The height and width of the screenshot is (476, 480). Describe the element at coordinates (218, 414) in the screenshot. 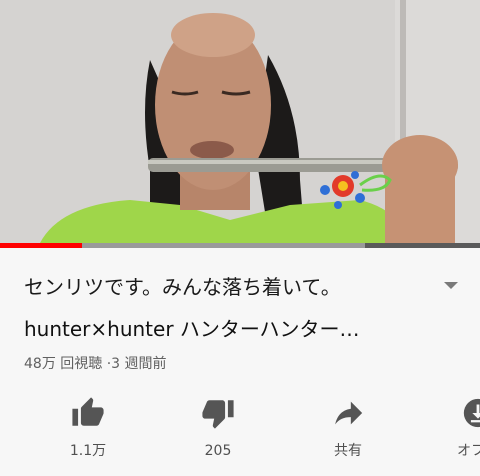

I see `thumbs-down-icon` at that location.